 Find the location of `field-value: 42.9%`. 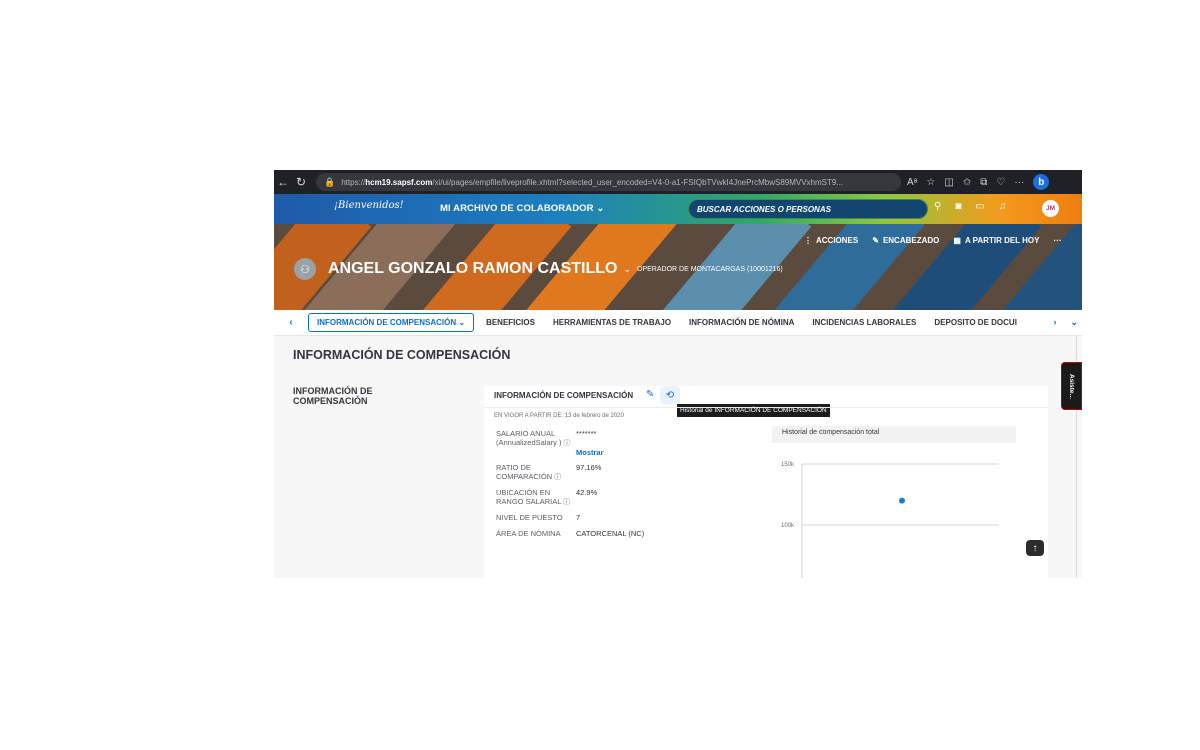

field-value: 42.9% is located at coordinates (587, 492).